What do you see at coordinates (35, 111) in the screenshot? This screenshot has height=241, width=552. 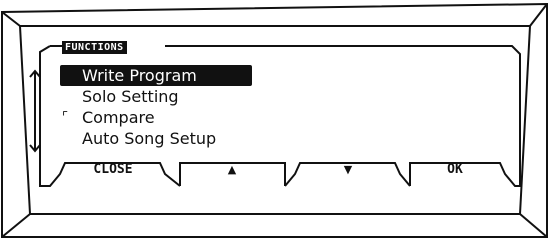 I see `scroll-updown-icon` at bounding box center [35, 111].